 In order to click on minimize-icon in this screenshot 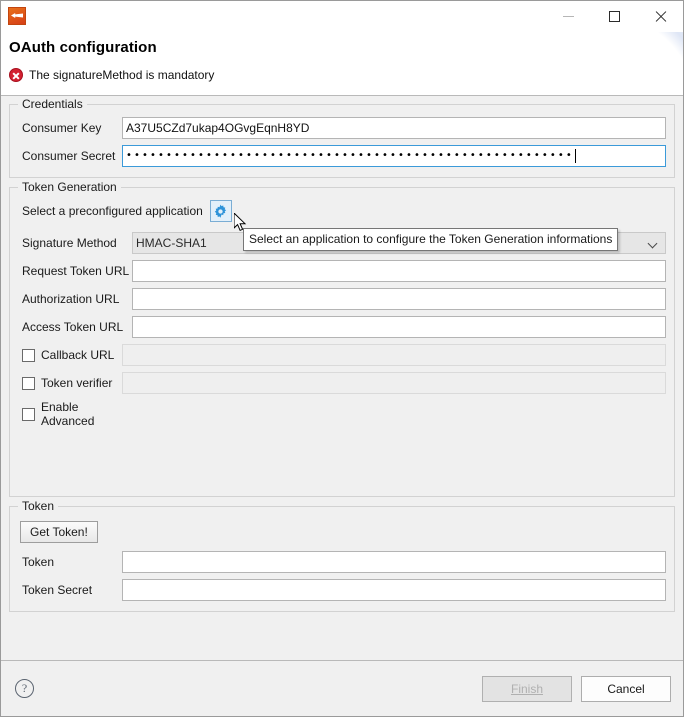, I will do `click(568, 16)`.